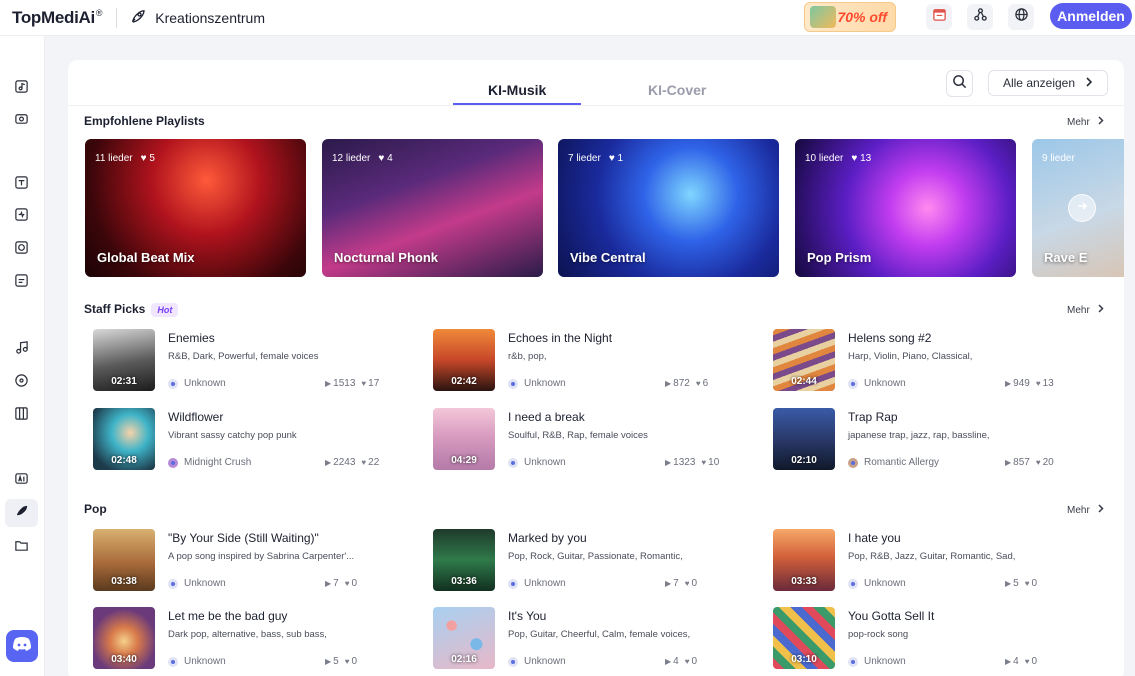 Image resolution: width=1135 pixels, height=676 pixels. Describe the element at coordinates (608, 257) in the screenshot. I see `playlist-name: Vibe Central` at that location.